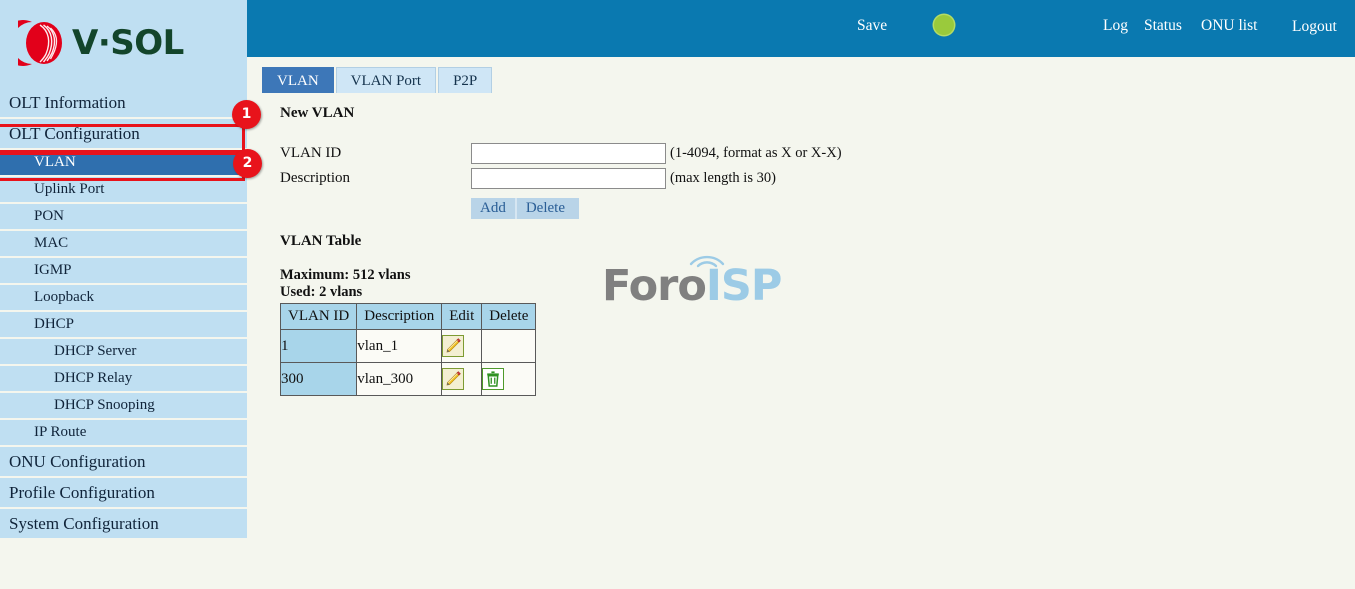 The image size is (1355, 589). What do you see at coordinates (123, 324) in the screenshot?
I see `sidebar-item-dhcp: DHCP` at bounding box center [123, 324].